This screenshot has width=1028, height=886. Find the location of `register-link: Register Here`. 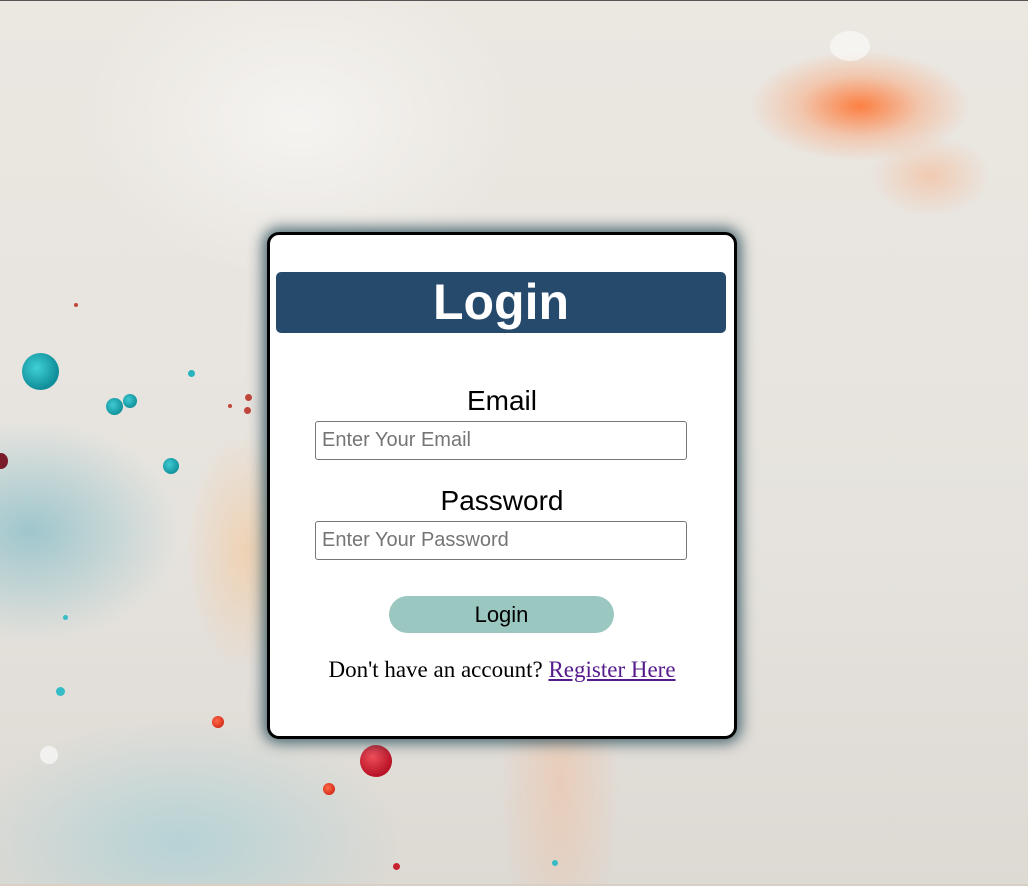

register-link: Register Here is located at coordinates (611, 669).